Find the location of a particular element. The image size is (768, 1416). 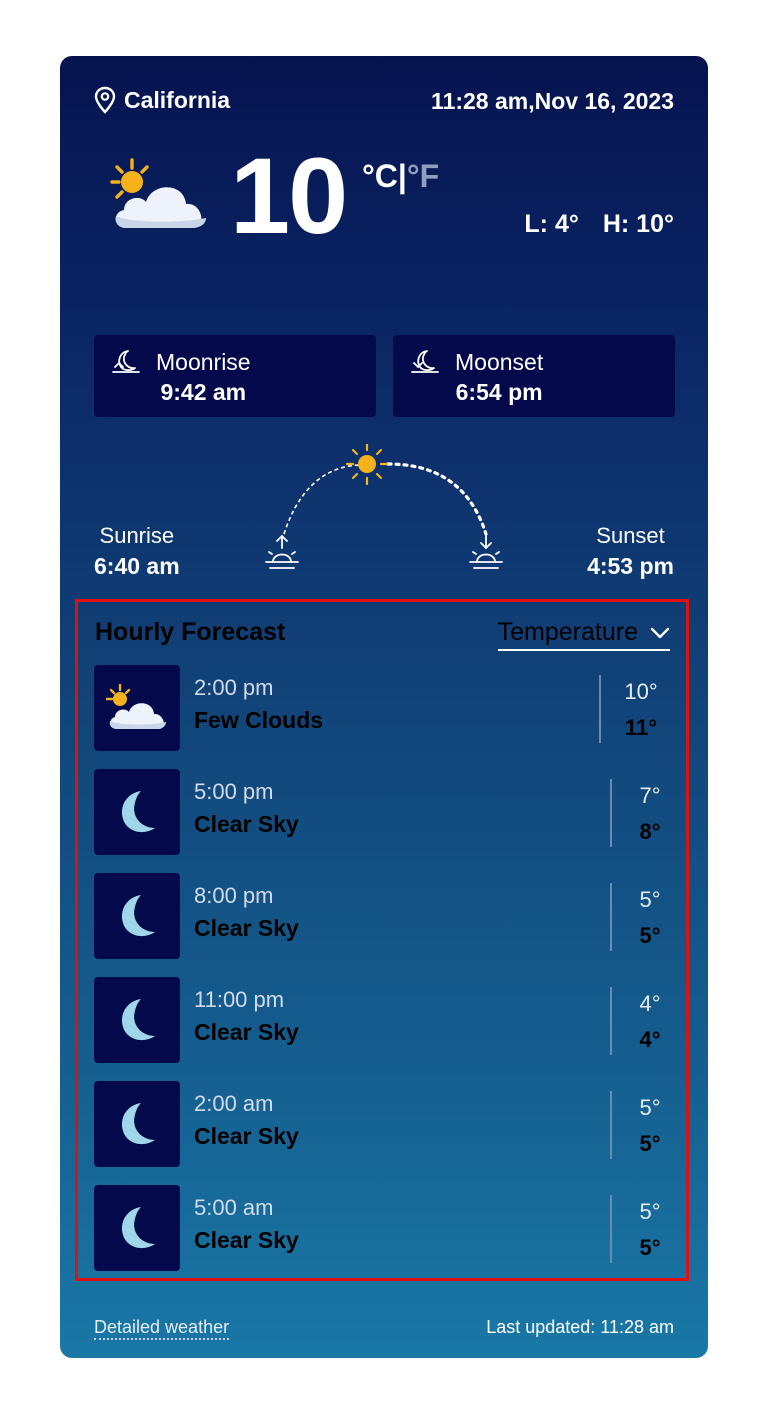

metric-selector: Temperature is located at coordinates (583, 634).